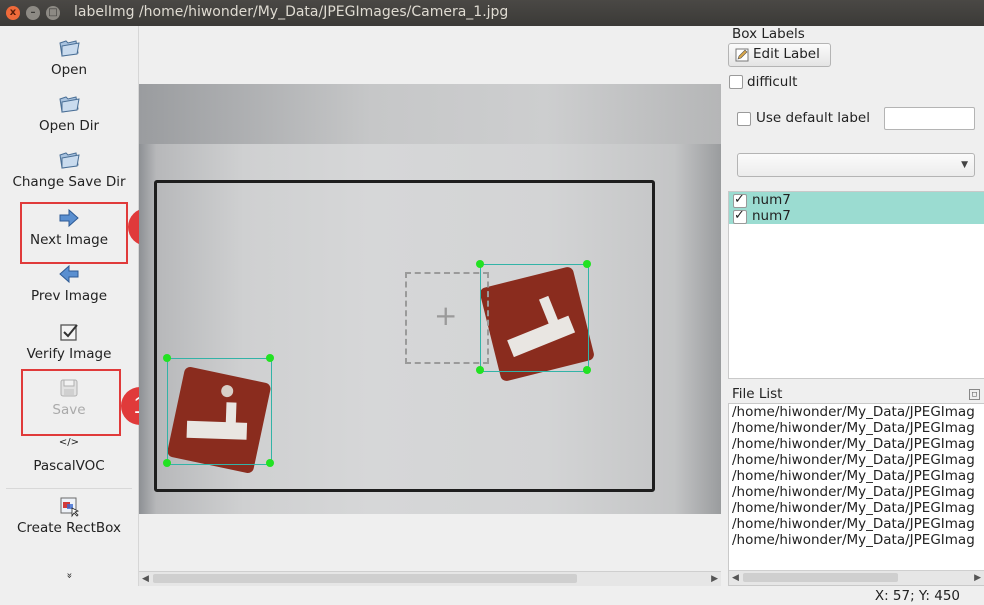 The height and width of the screenshot is (605, 984). I want to click on step2-highlight, so click(74, 233).